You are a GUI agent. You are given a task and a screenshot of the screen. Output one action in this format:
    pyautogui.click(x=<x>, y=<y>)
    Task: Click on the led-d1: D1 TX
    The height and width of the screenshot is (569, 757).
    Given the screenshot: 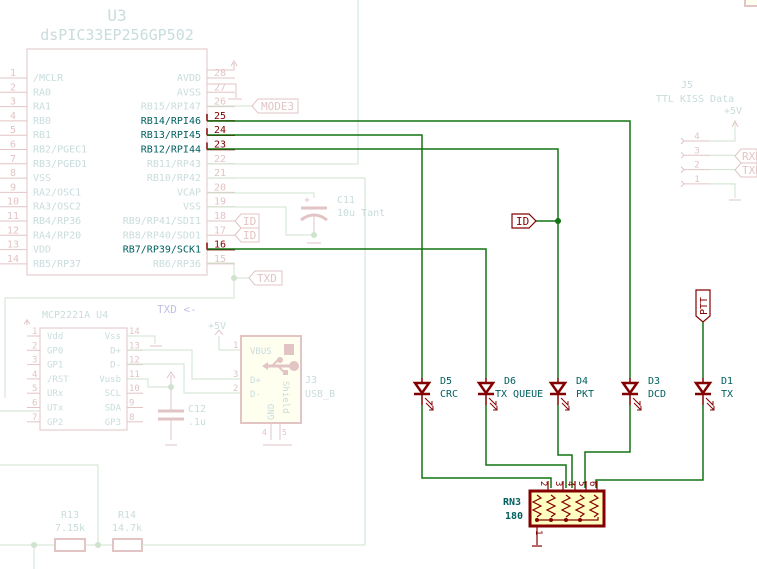 What is the action you would take?
    pyautogui.click(x=713, y=393)
    